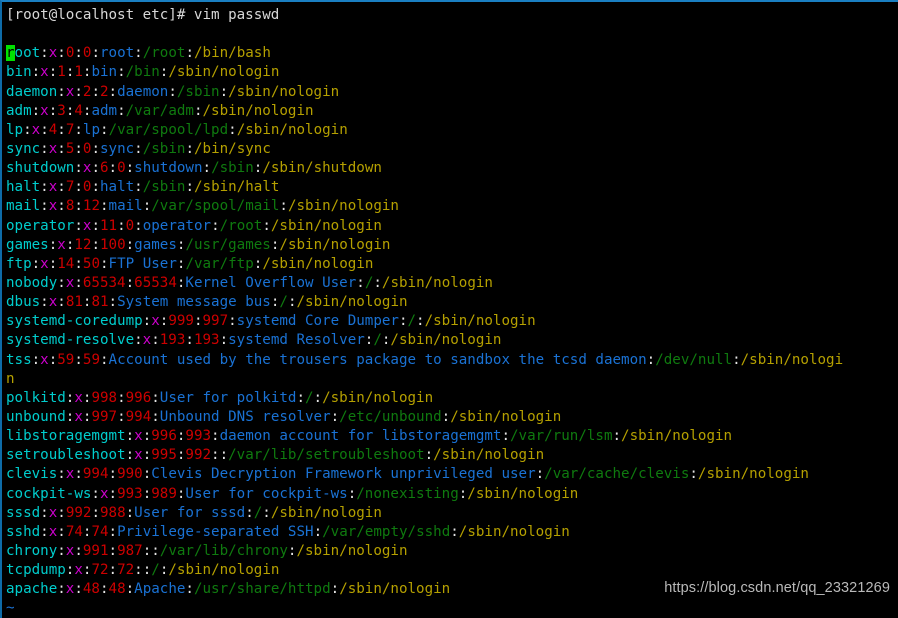 This screenshot has height=618, width=898. I want to click on passwd-field: oot, so click(27, 53).